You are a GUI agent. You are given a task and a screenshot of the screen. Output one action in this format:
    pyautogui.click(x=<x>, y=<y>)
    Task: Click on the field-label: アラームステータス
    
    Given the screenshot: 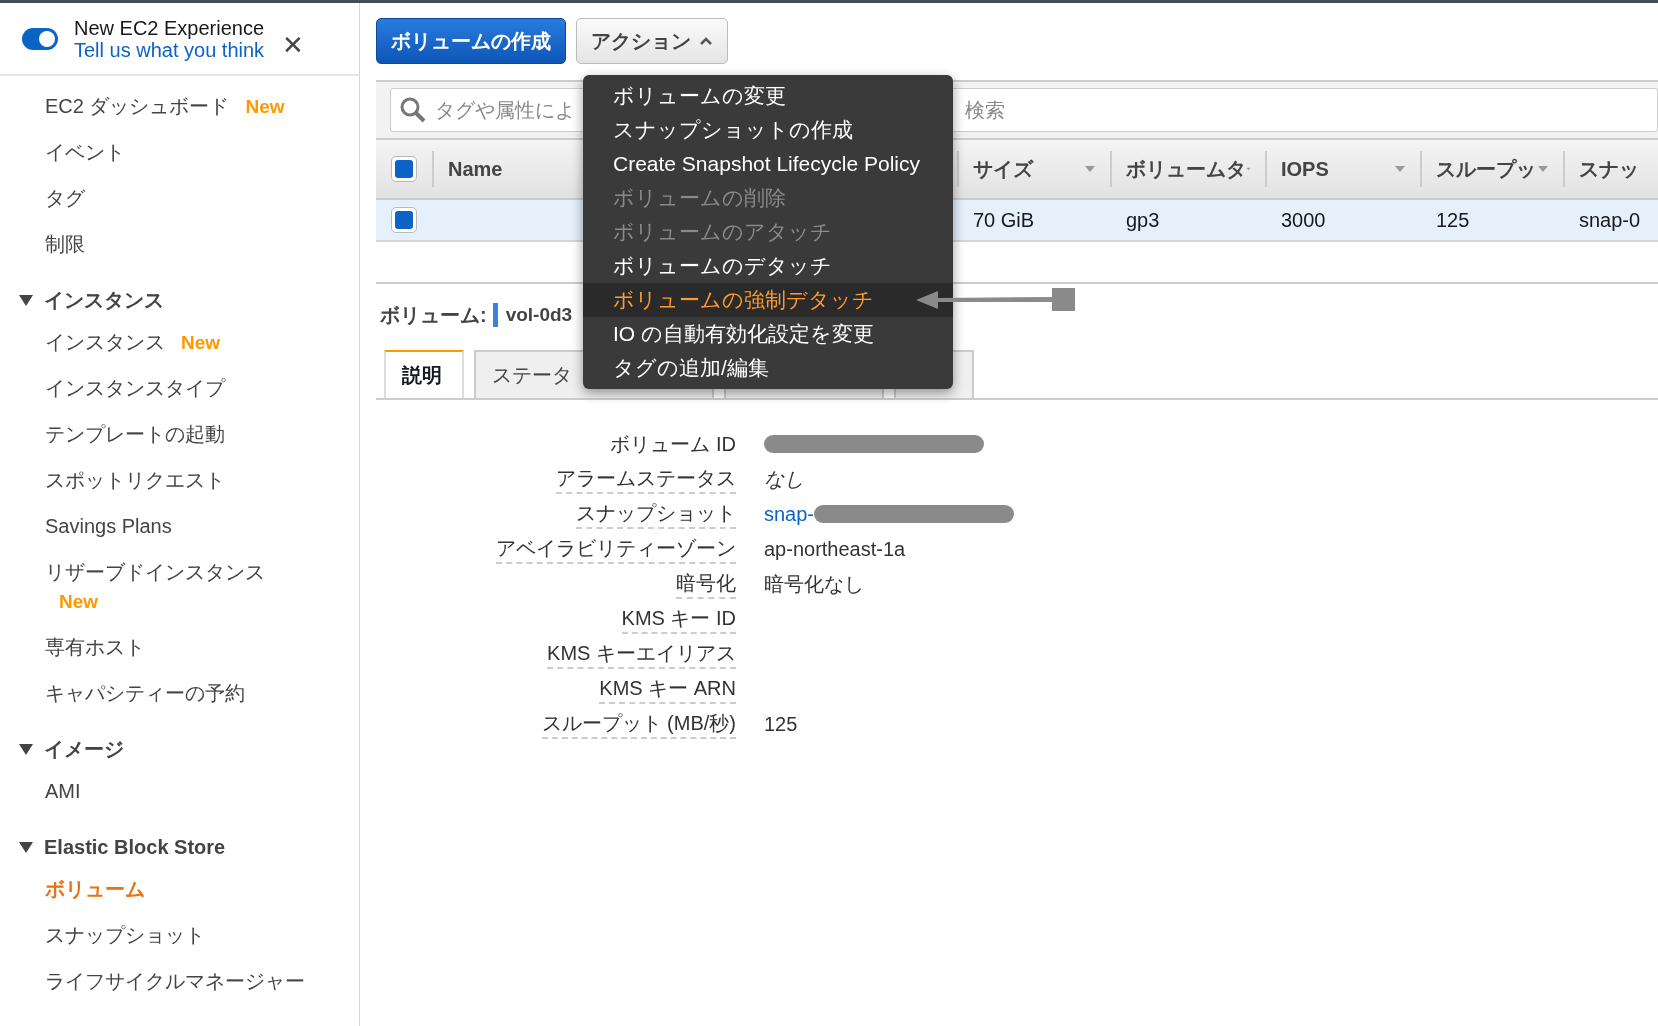 What is the action you would take?
    pyautogui.click(x=646, y=478)
    